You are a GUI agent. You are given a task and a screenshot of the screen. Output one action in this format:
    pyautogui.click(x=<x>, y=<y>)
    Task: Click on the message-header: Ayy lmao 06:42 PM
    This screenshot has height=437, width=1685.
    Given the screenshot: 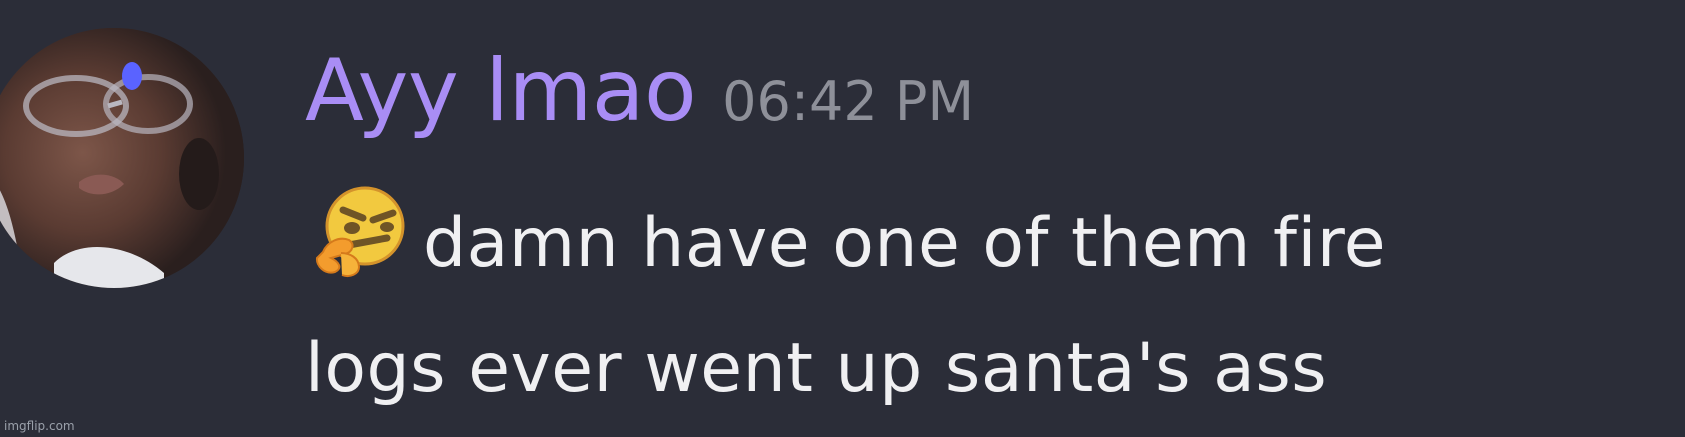 What is the action you would take?
    pyautogui.click(x=639, y=98)
    